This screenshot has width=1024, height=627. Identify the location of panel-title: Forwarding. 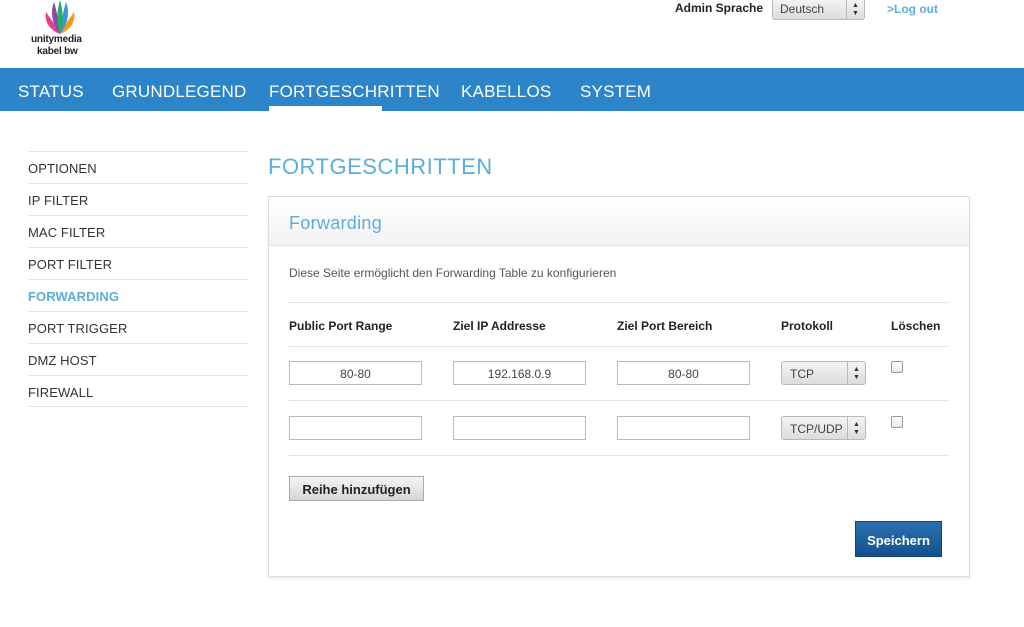
(336, 223).